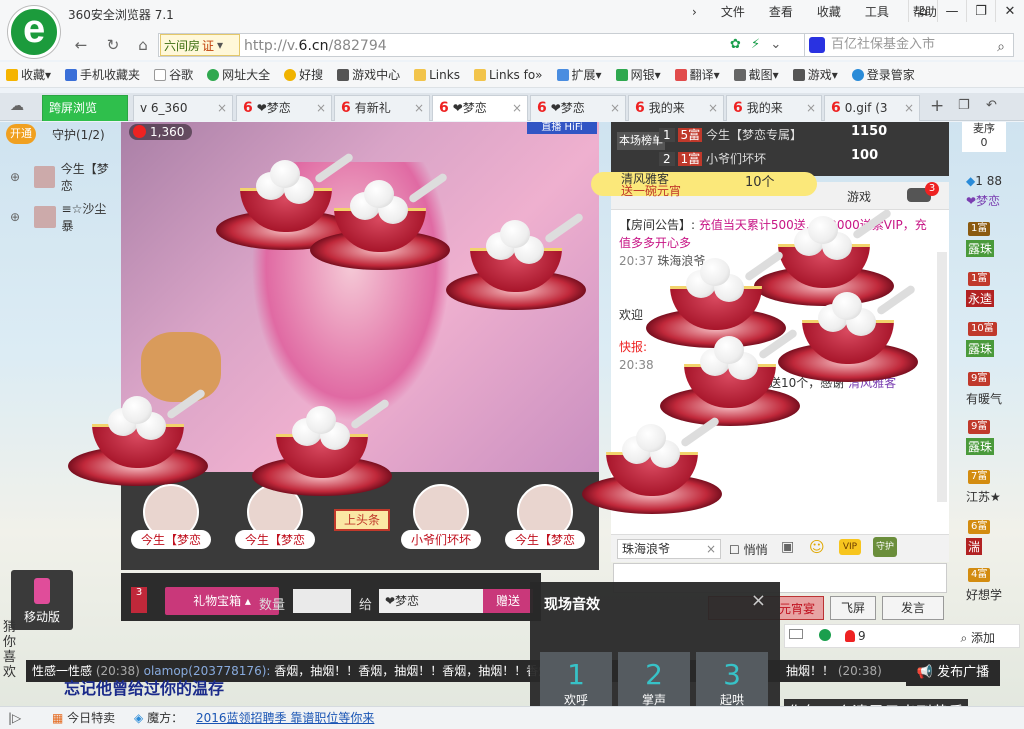  I want to click on bookmark-login: 登录管家, so click(883, 74).